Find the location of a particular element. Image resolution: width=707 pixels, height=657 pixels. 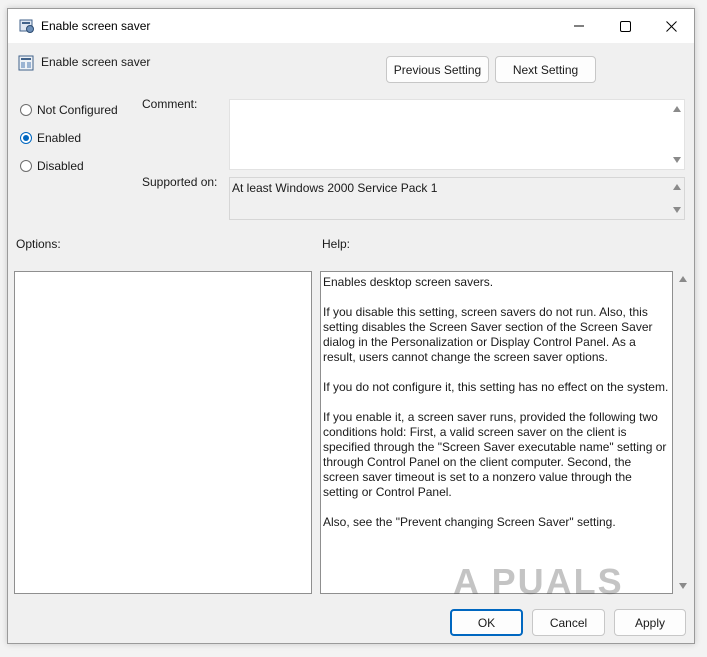

previous-setting-button: Previous Setting is located at coordinates (437, 69).